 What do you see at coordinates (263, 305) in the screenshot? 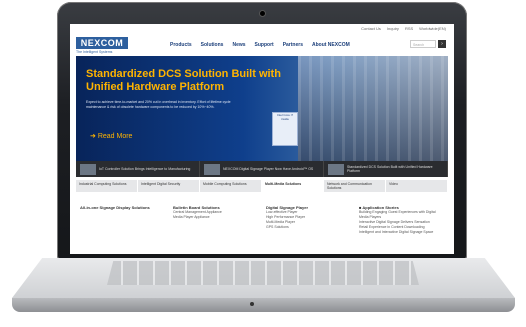
I see `laptop-front-edge` at bounding box center [263, 305].